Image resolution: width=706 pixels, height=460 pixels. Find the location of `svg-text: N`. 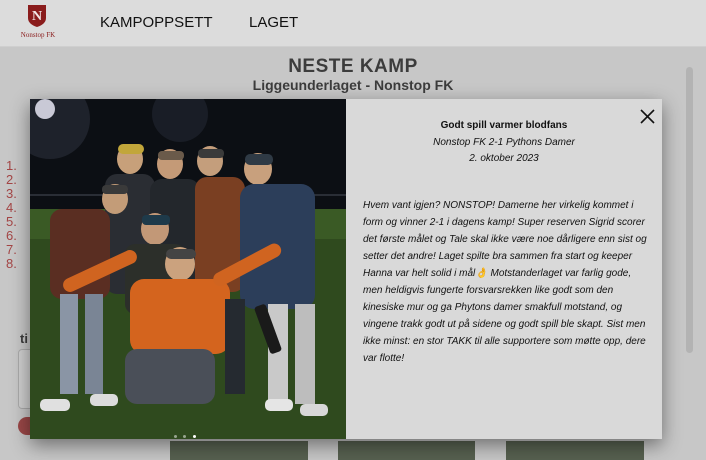

svg-text: N is located at coordinates (37, 16).